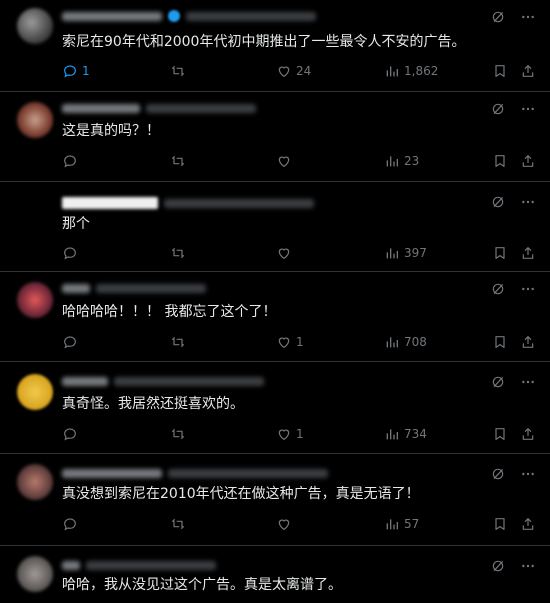 The height and width of the screenshot is (603, 550). I want to click on post-text: 哈哈哈哈！！！ 我都忘了这个了！, so click(169, 312).